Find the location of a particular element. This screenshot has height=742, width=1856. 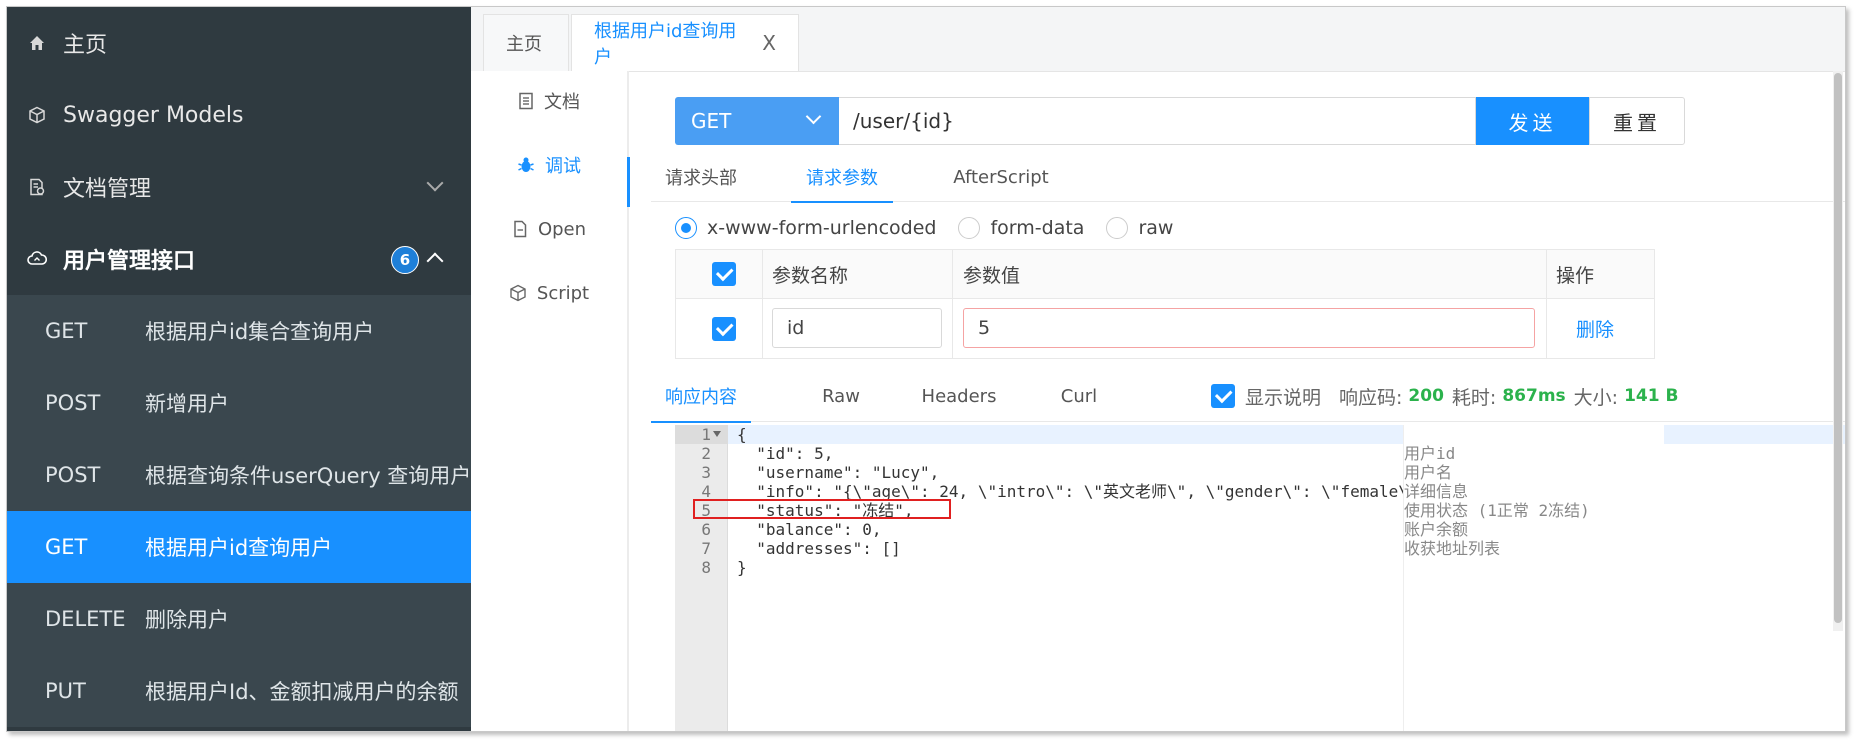

field-description: 收获地址列表 is located at coordinates (1452, 548).